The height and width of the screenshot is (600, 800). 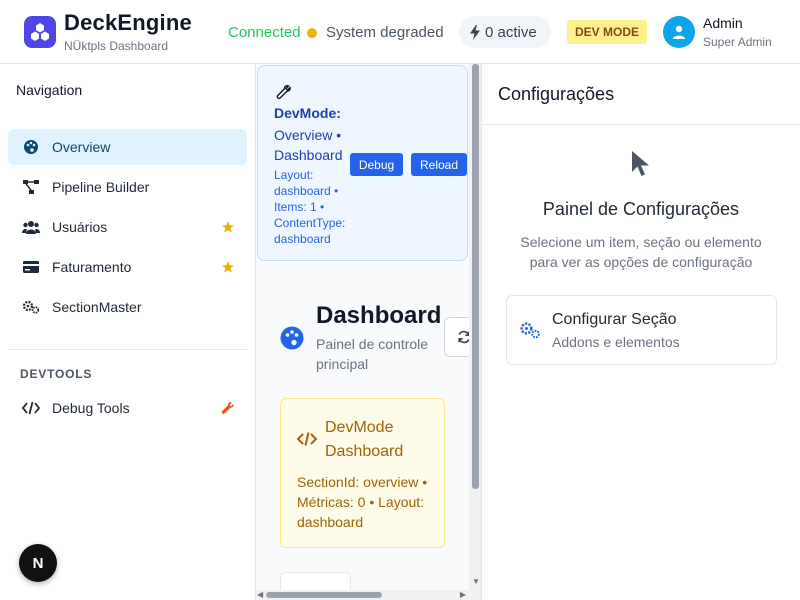 I want to click on scroll-left-icon: ◀, so click(x=260, y=594).